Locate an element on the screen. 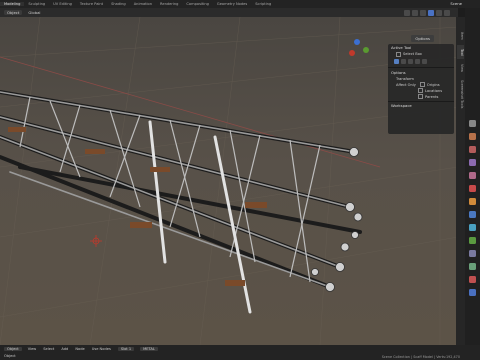 The height and width of the screenshot is (360, 480). object-props-icon is located at coordinates (472, 201).